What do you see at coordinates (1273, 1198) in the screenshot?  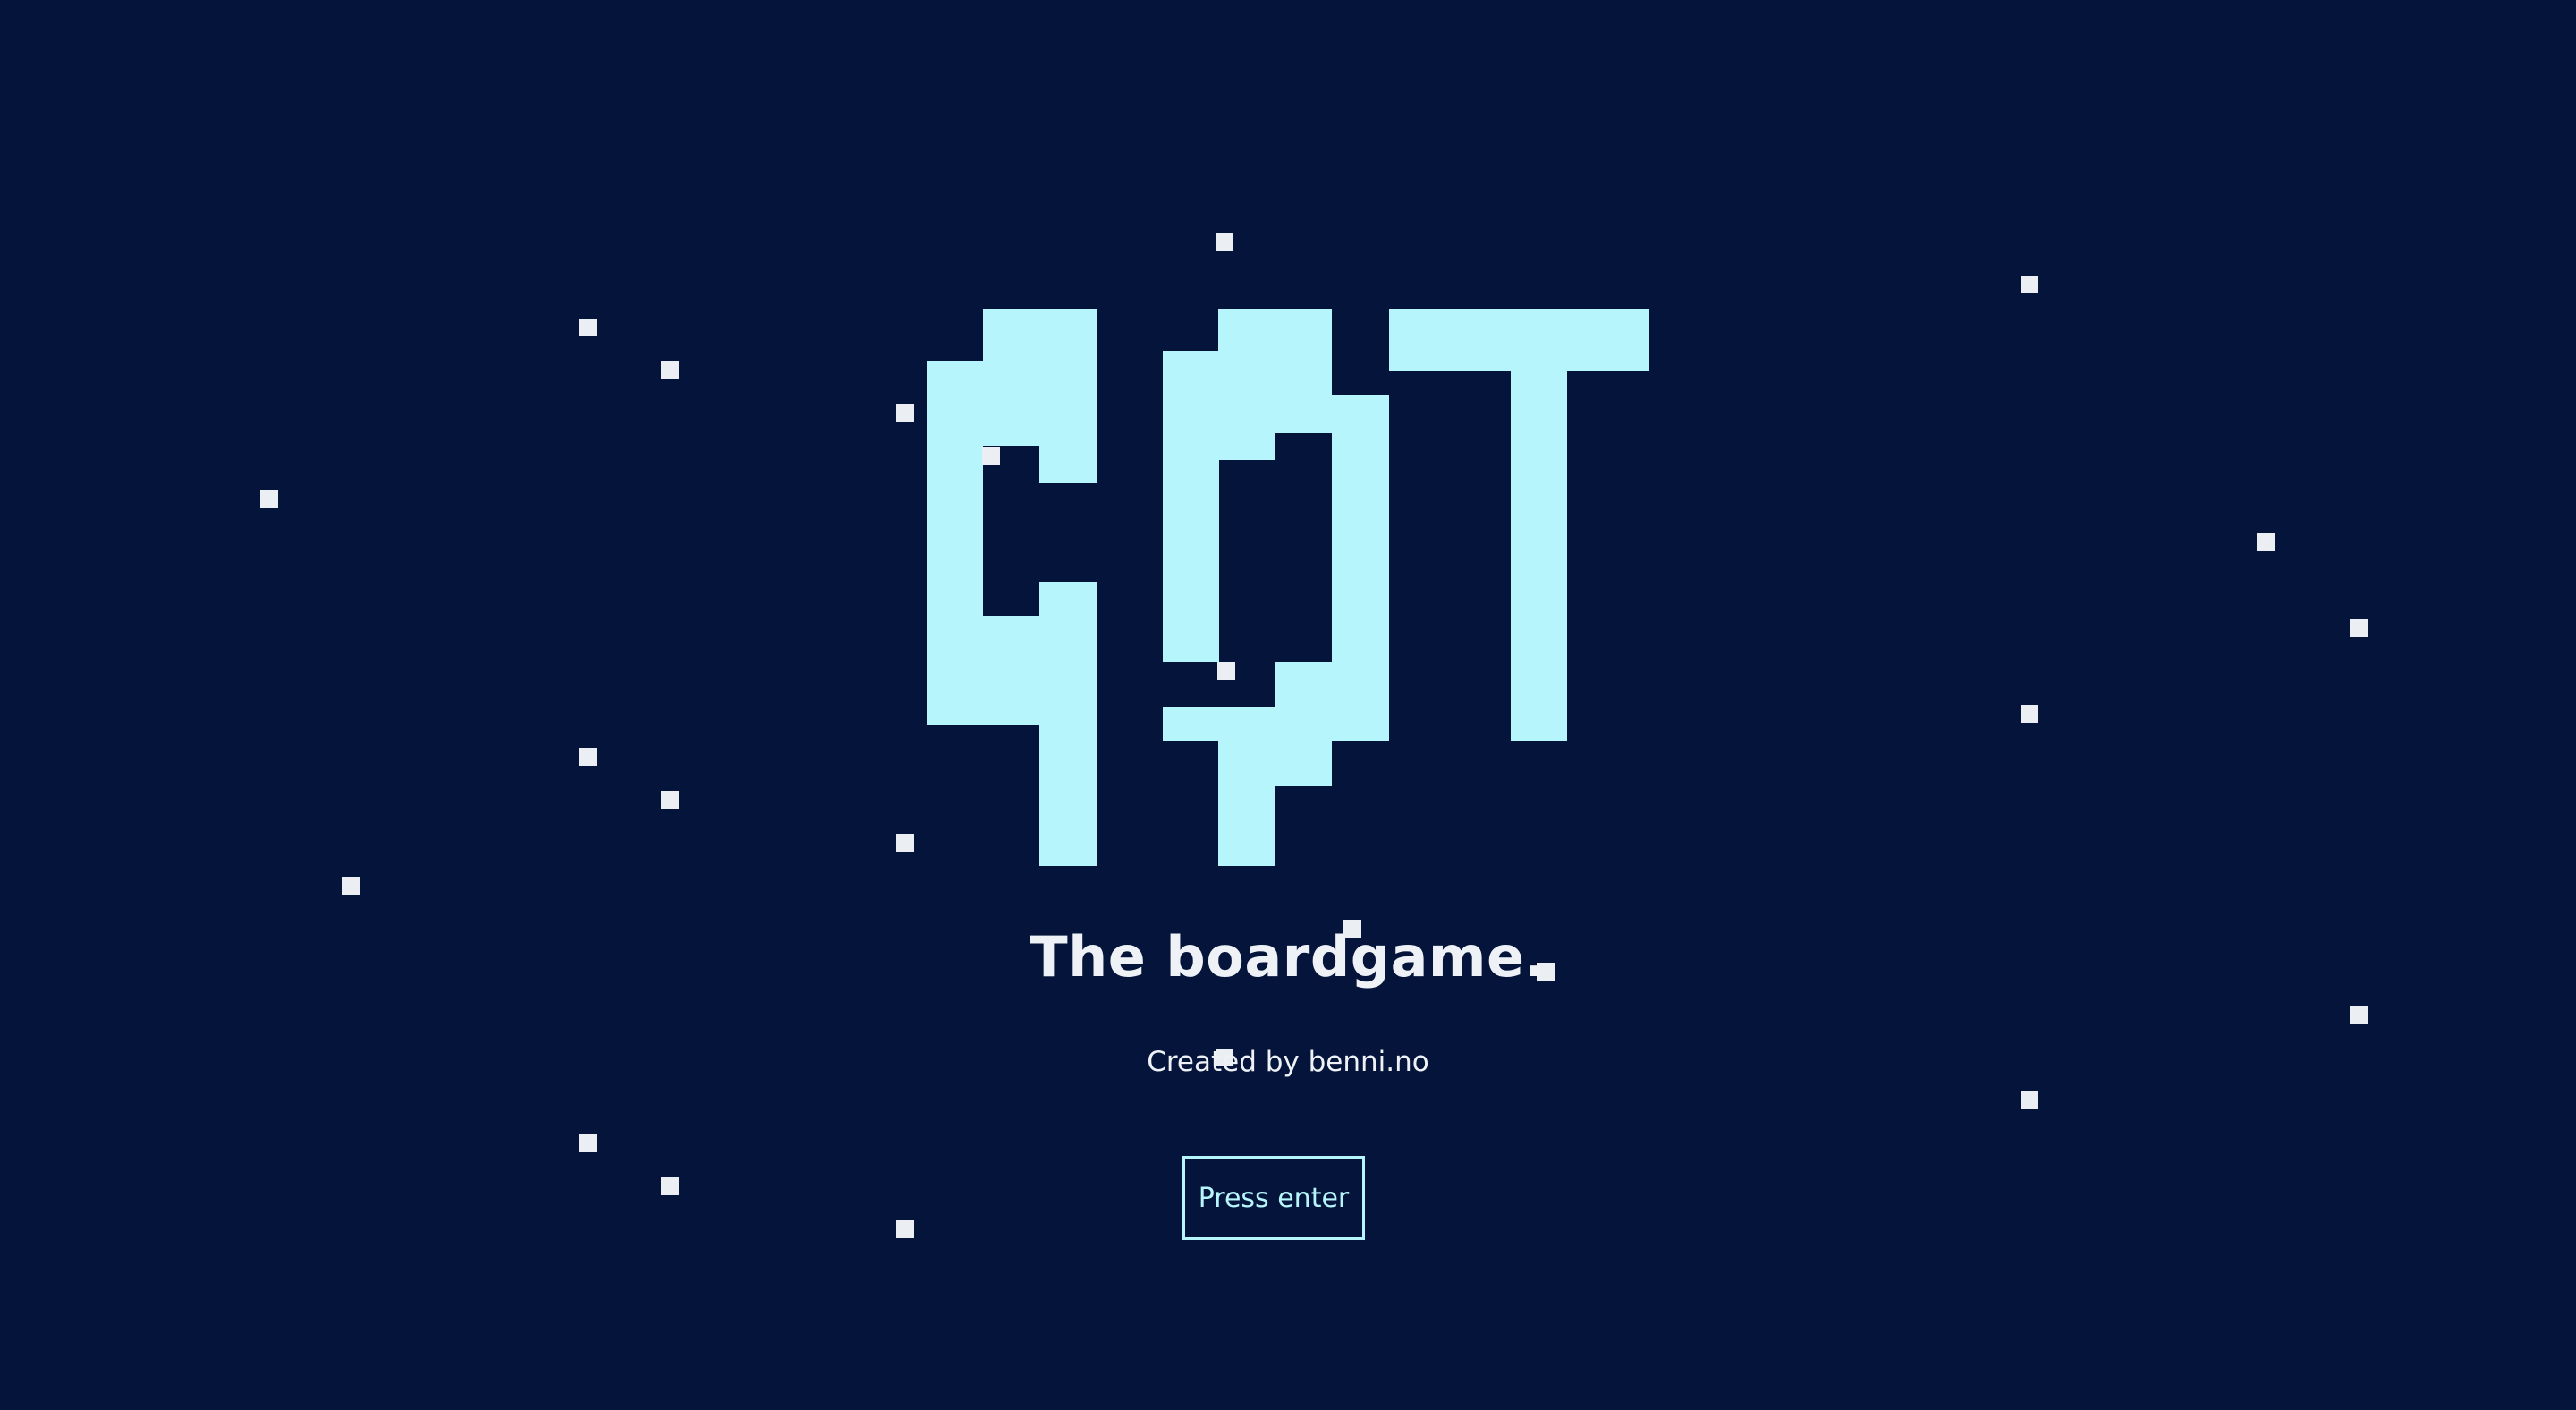 I see `press-enter-button: Press enter` at bounding box center [1273, 1198].